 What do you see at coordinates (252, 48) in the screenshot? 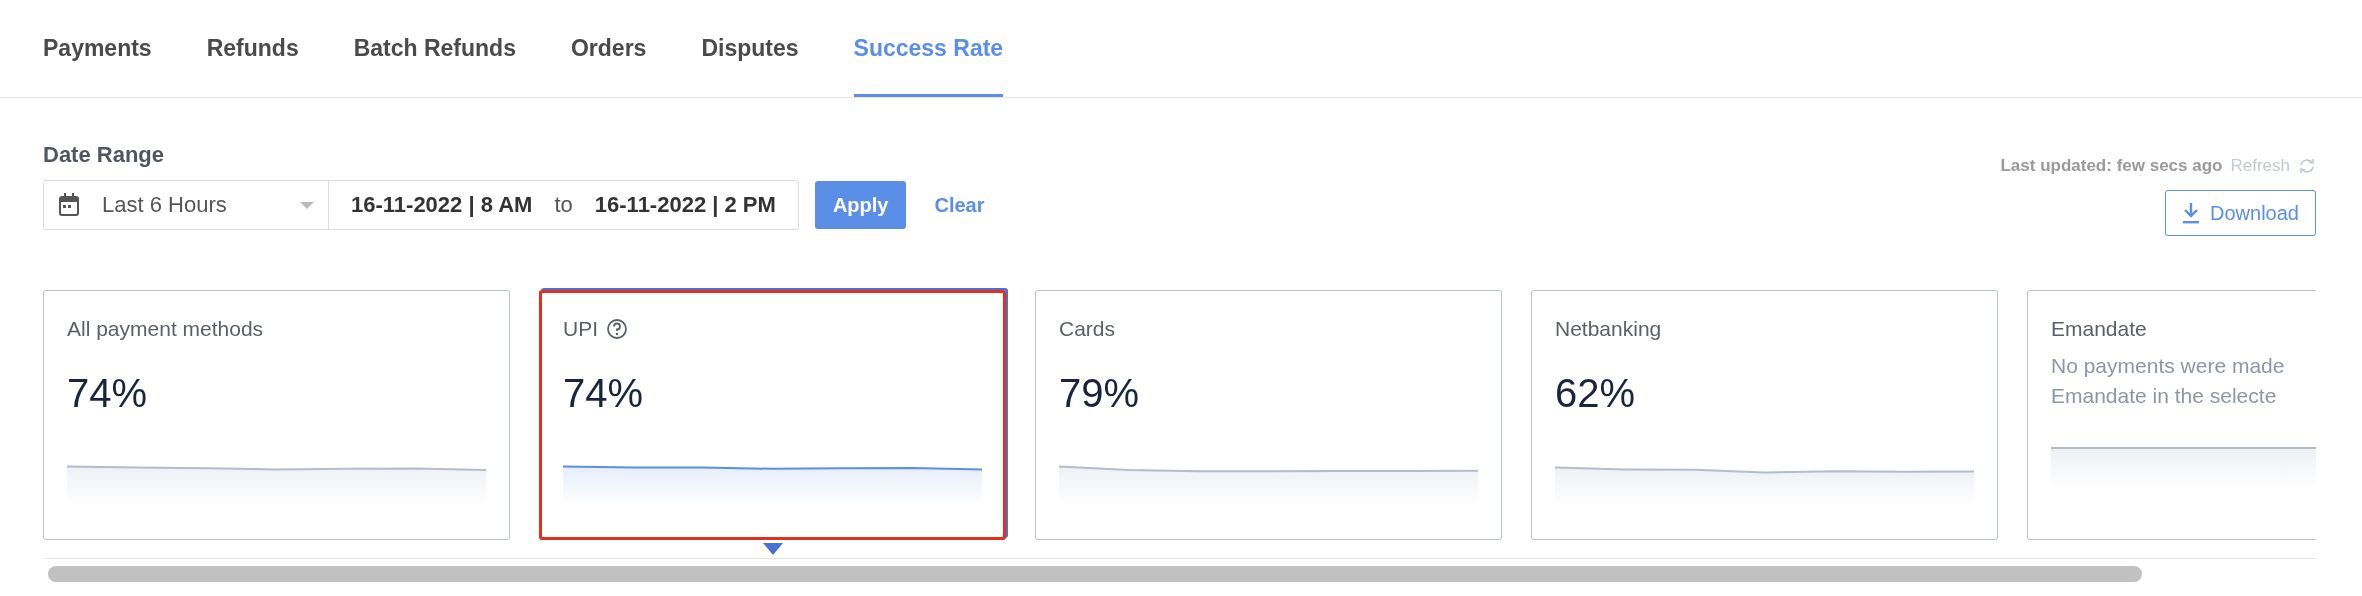
I see `tab: Refunds` at bounding box center [252, 48].